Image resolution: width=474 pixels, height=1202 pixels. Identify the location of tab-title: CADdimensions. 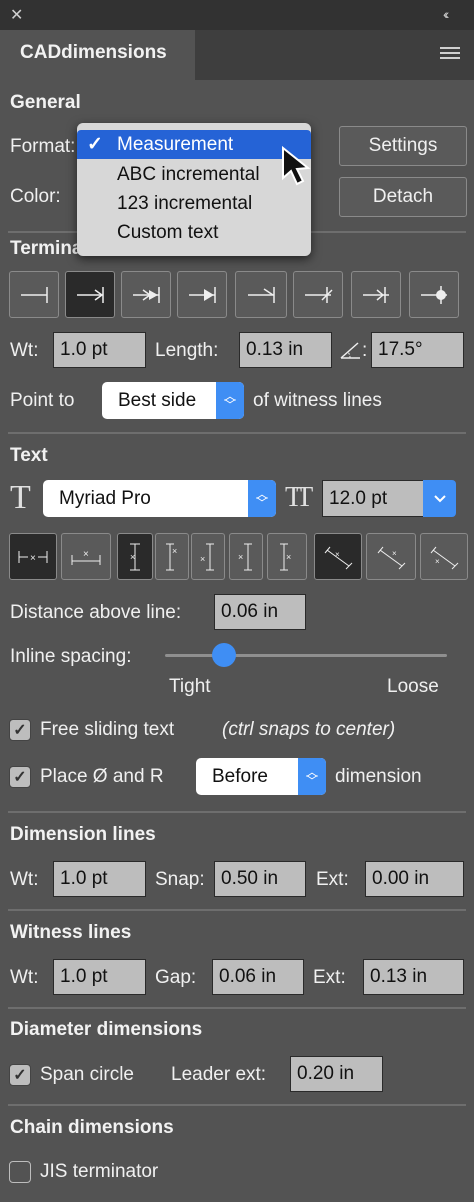
(93, 52).